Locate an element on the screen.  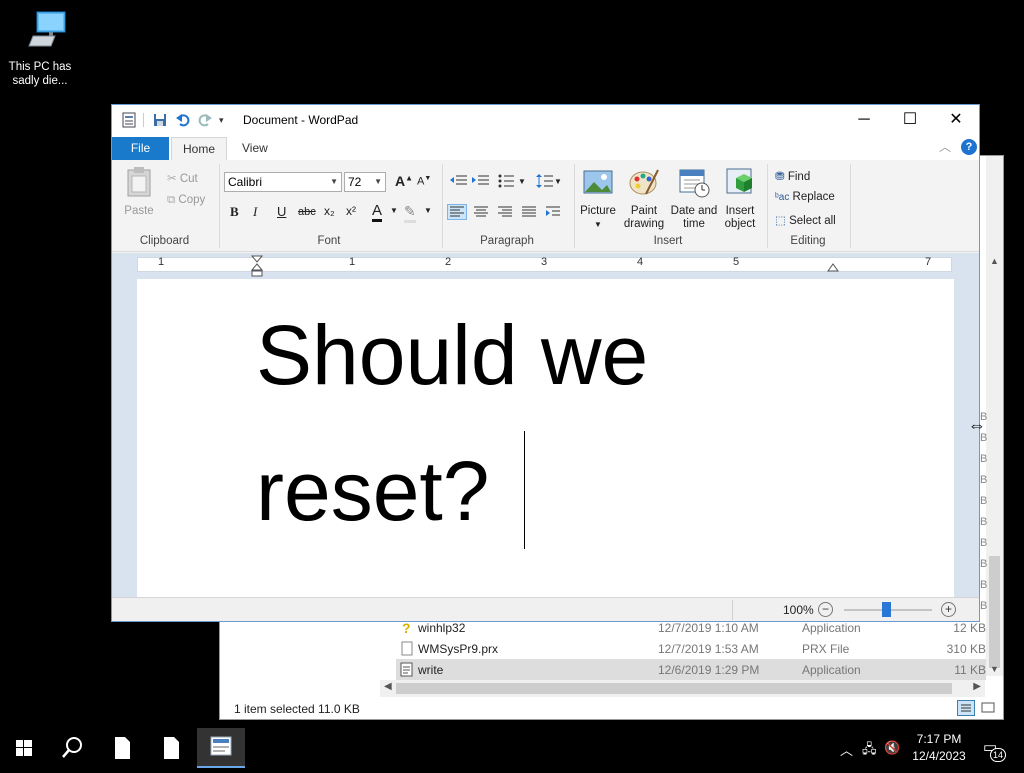
subscript-button: x₂ is located at coordinates (329, 211).